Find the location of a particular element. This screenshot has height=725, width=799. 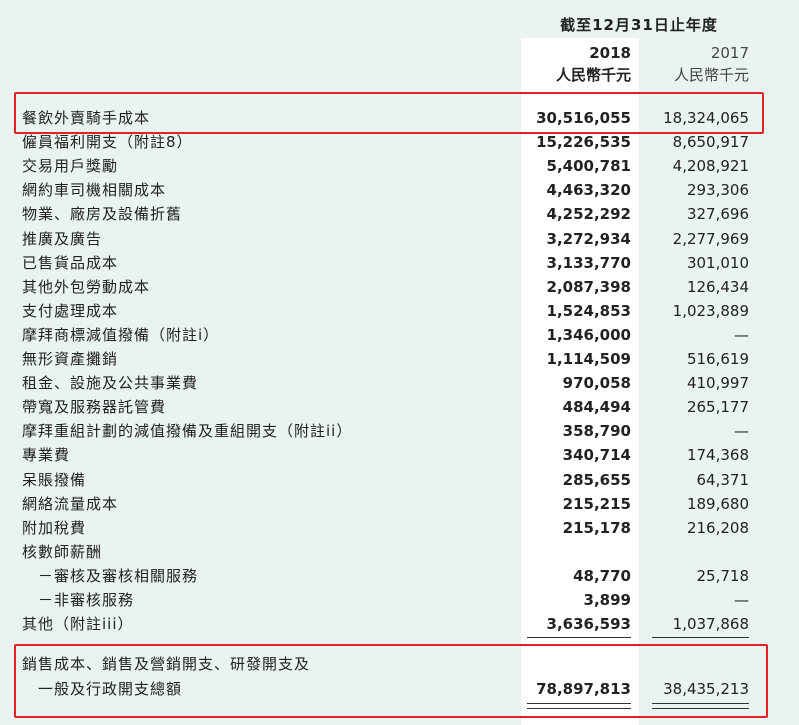

row-label: 物業、廠房及設備折舊 is located at coordinates (102, 214).